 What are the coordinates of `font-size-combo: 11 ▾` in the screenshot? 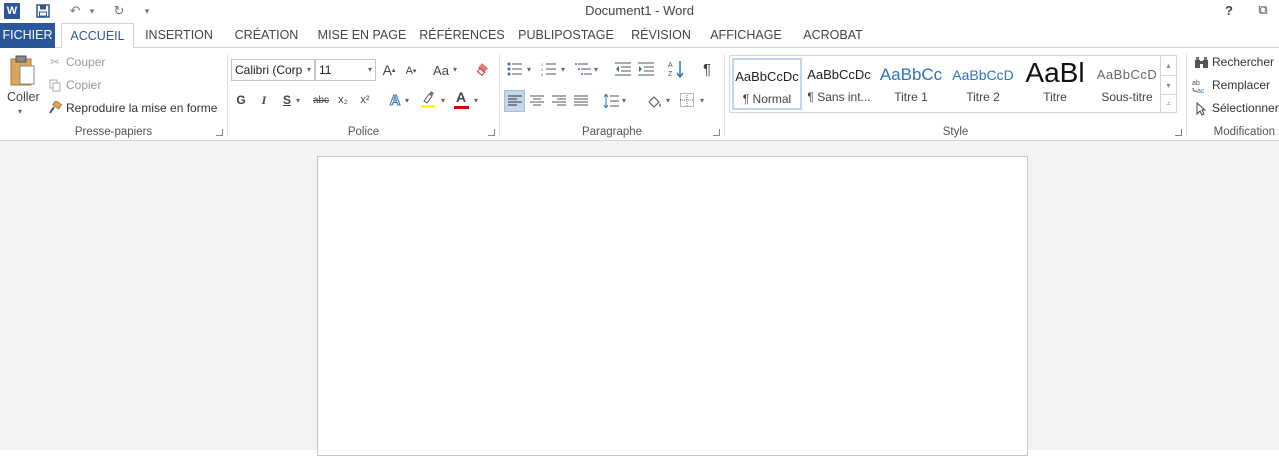 It's located at (345, 70).